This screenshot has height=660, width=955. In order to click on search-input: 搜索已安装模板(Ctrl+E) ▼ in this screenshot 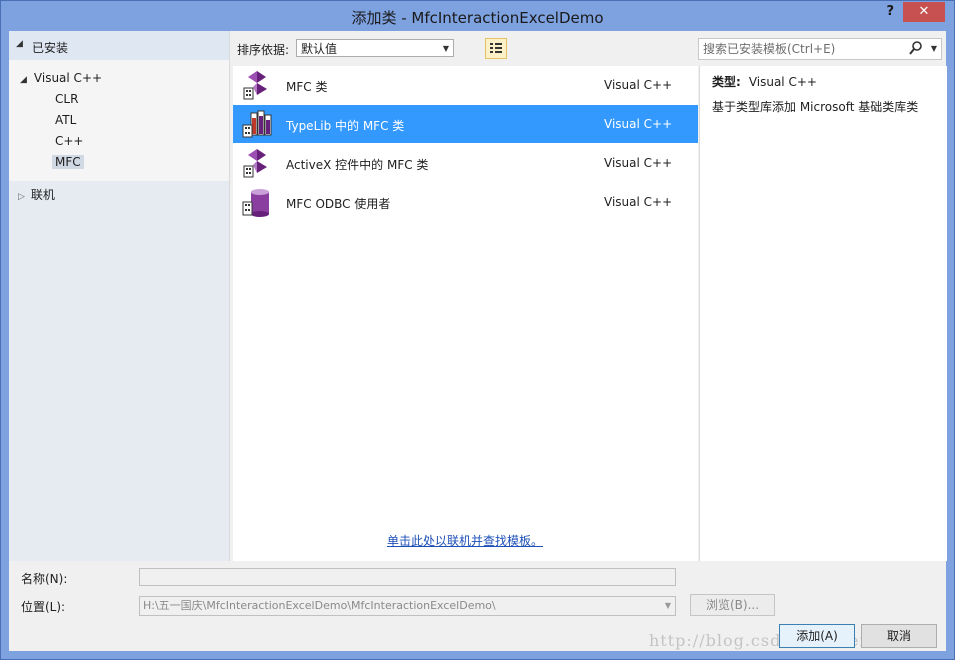, I will do `click(820, 49)`.